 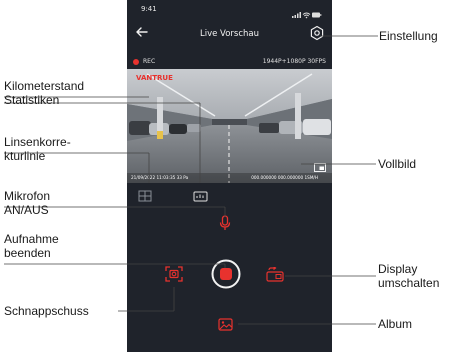 What do you see at coordinates (397, 164) in the screenshot?
I see `callout-fullscreen: Vollbild` at bounding box center [397, 164].